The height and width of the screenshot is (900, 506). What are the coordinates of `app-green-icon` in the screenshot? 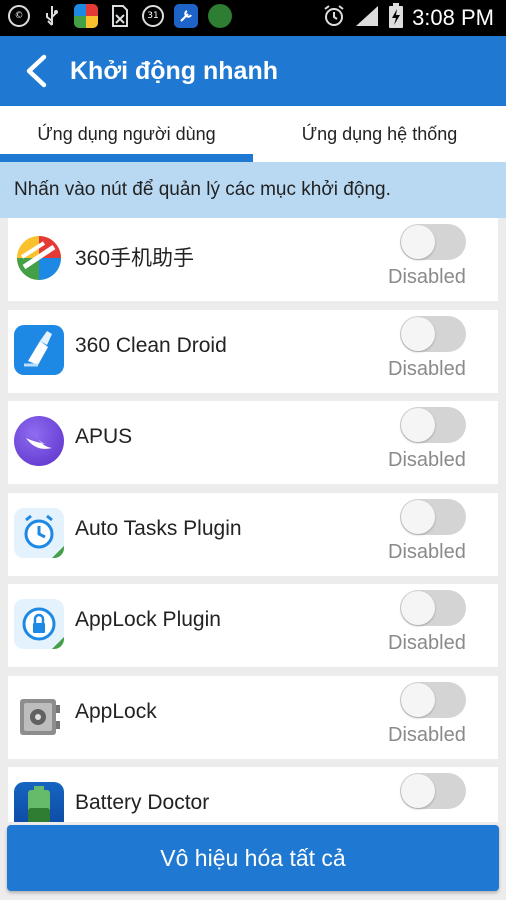 It's located at (220, 16).